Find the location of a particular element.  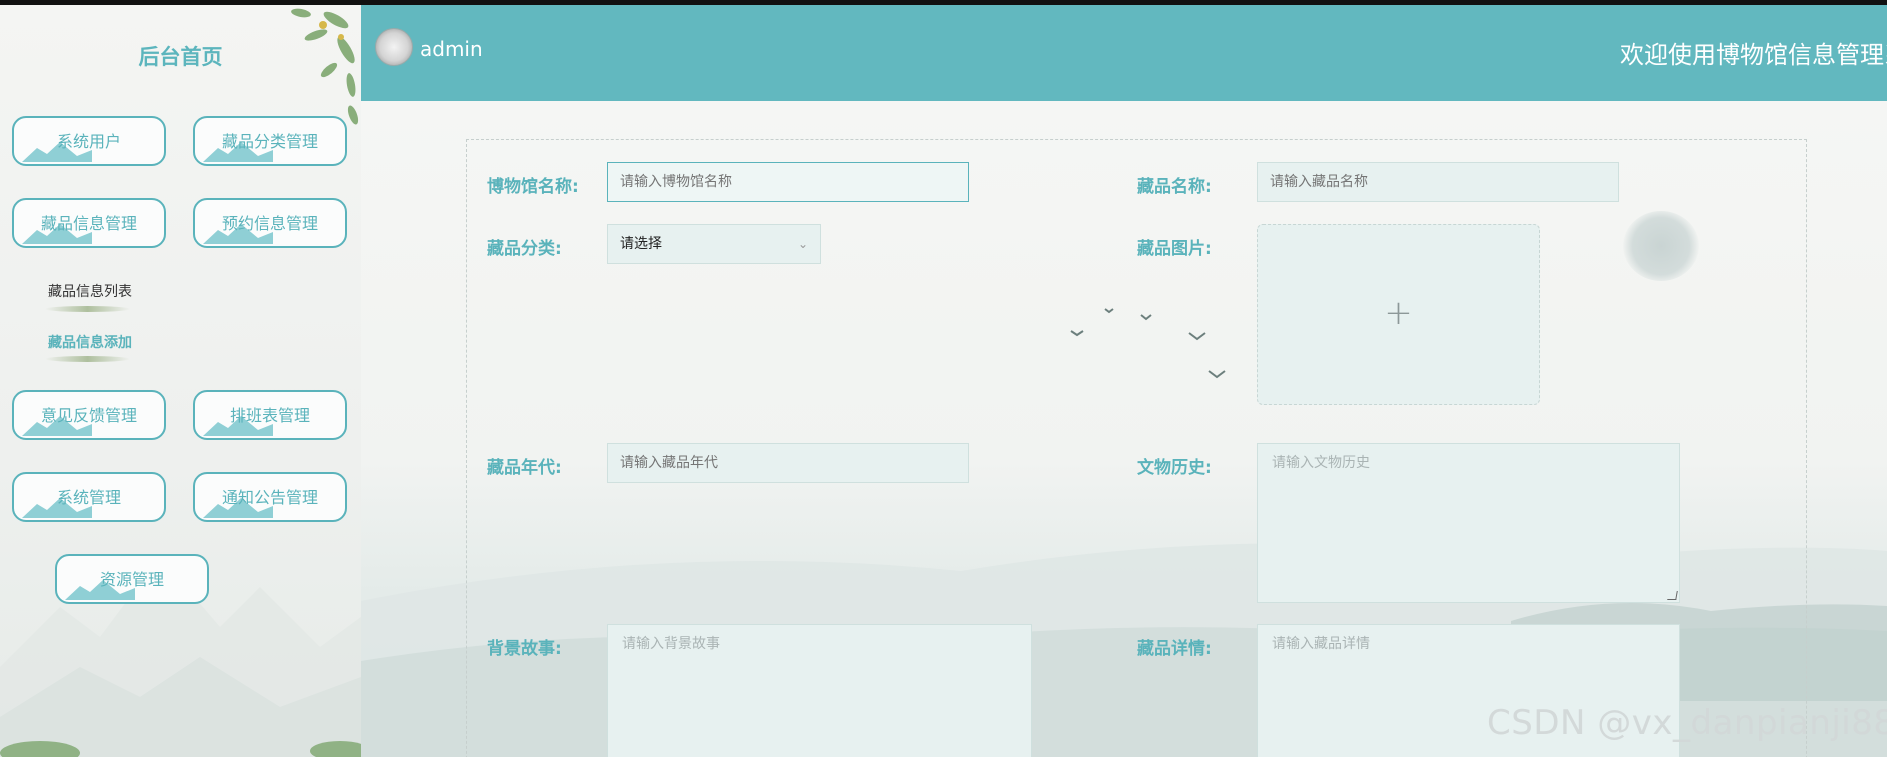

chevron-down-icon: ⌄ is located at coordinates (802, 244).